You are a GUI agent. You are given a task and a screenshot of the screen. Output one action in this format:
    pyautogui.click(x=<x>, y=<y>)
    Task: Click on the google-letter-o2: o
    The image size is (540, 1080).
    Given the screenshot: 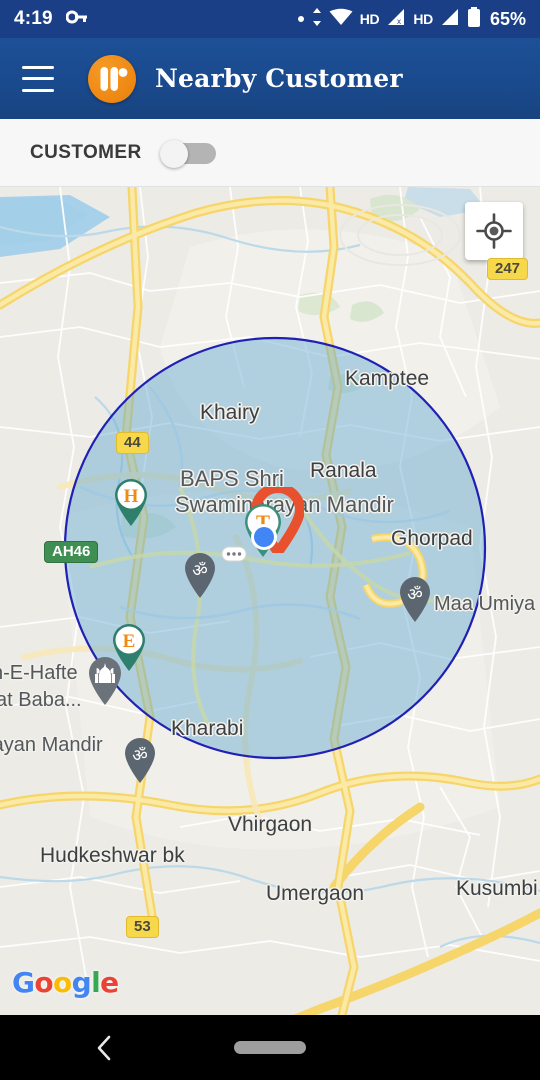 What is the action you would take?
    pyautogui.click(x=62, y=982)
    